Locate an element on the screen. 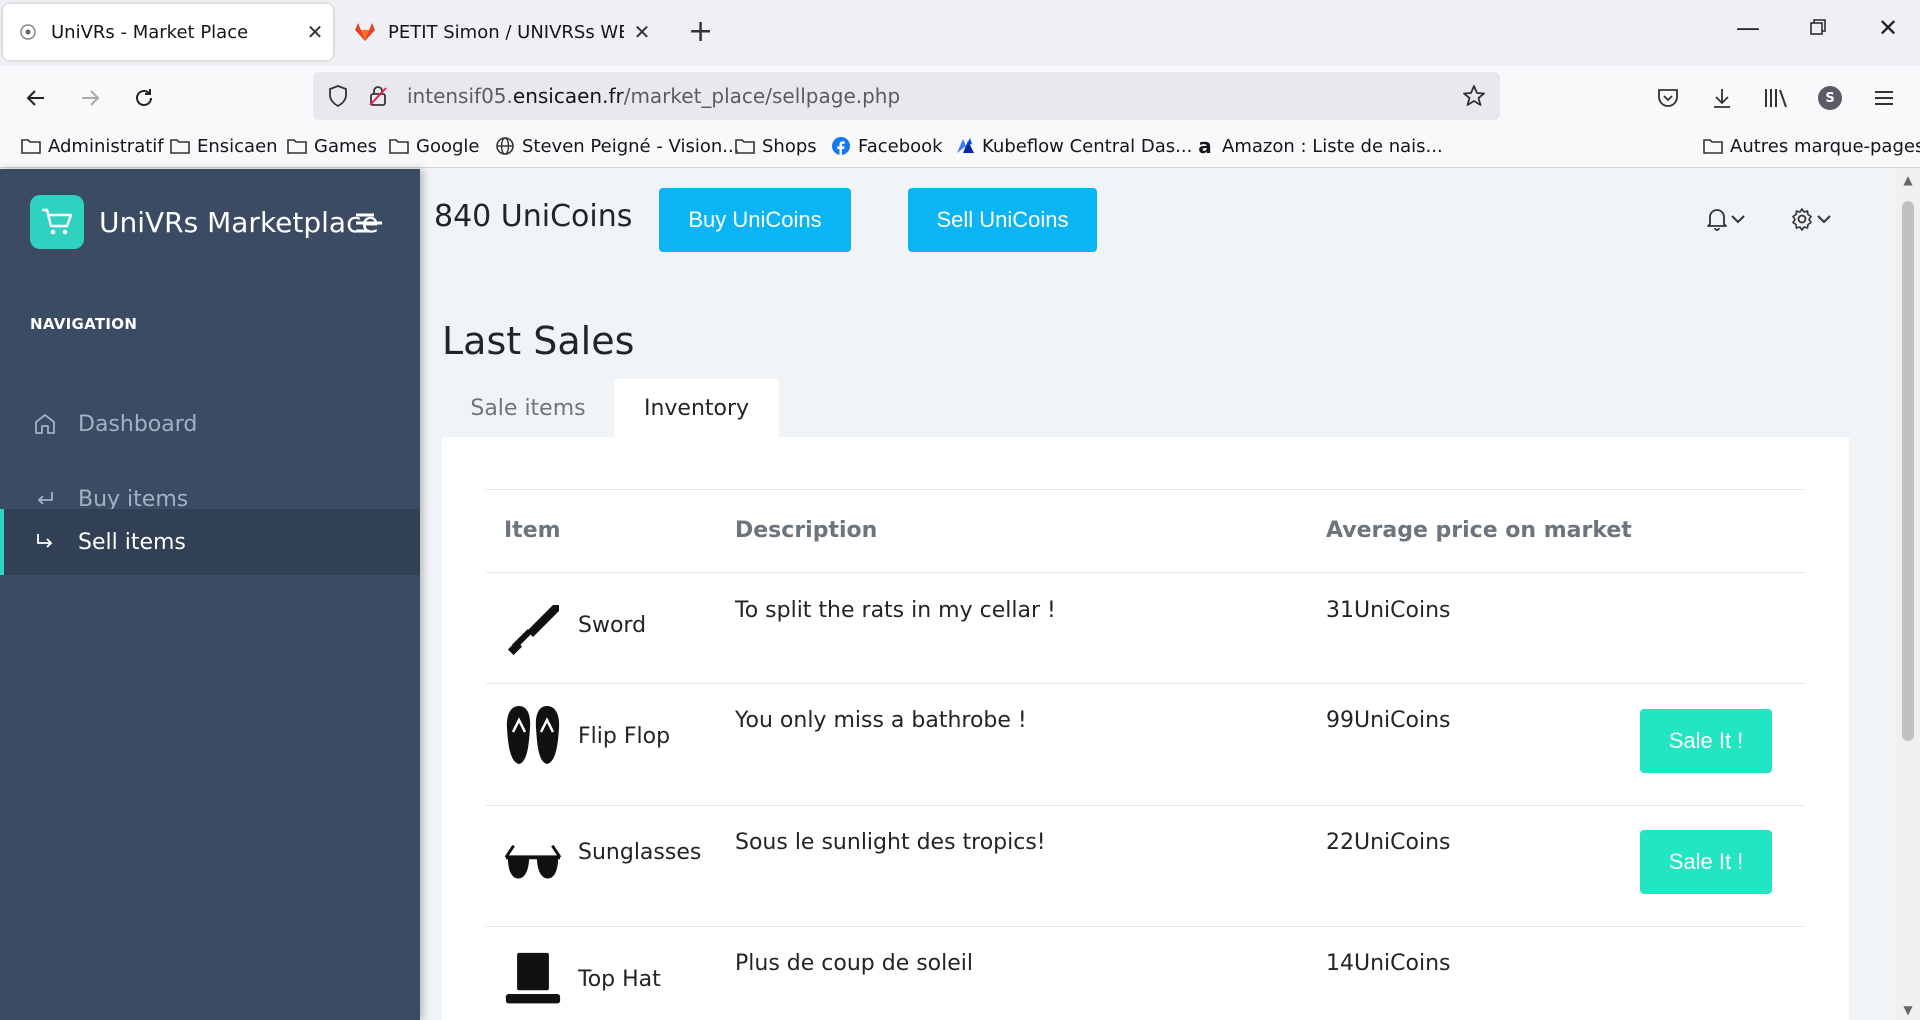 The image size is (1920, 1020). settings-dropdown is located at coordinates (1811, 219).